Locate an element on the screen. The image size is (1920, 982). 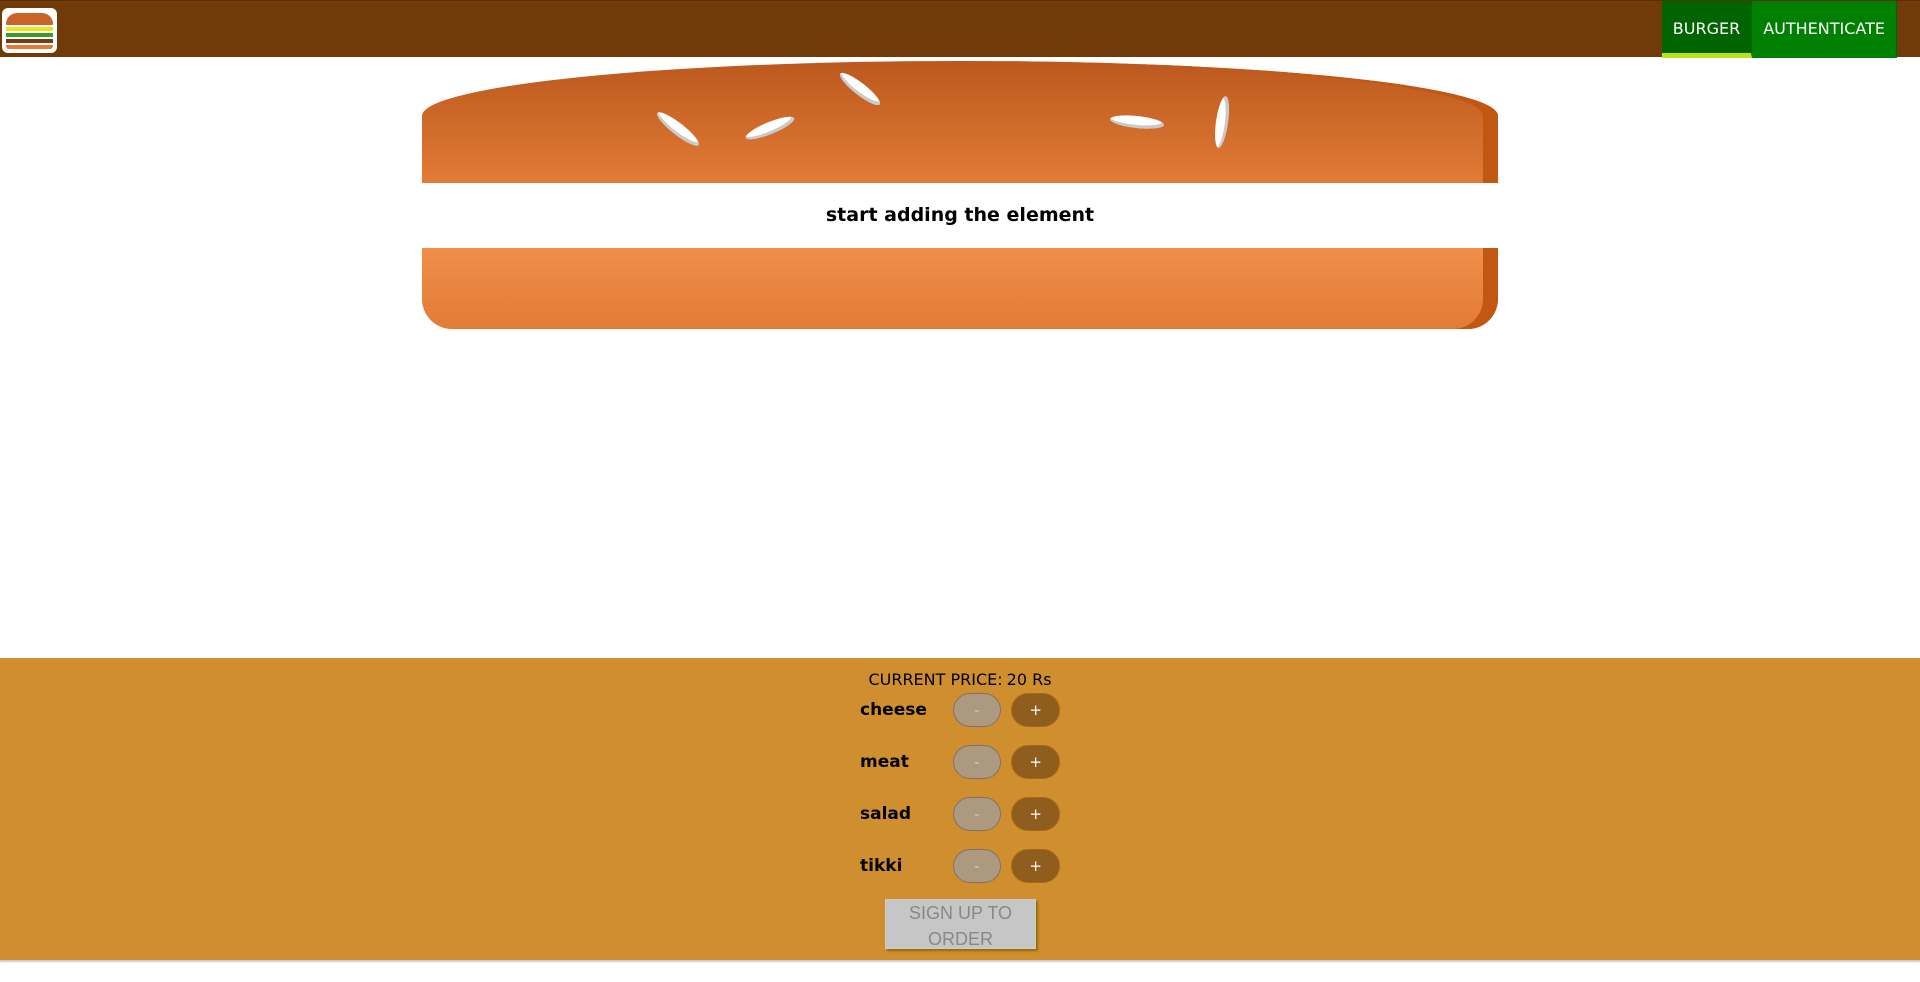
less-salad-button: - is located at coordinates (977, 814).